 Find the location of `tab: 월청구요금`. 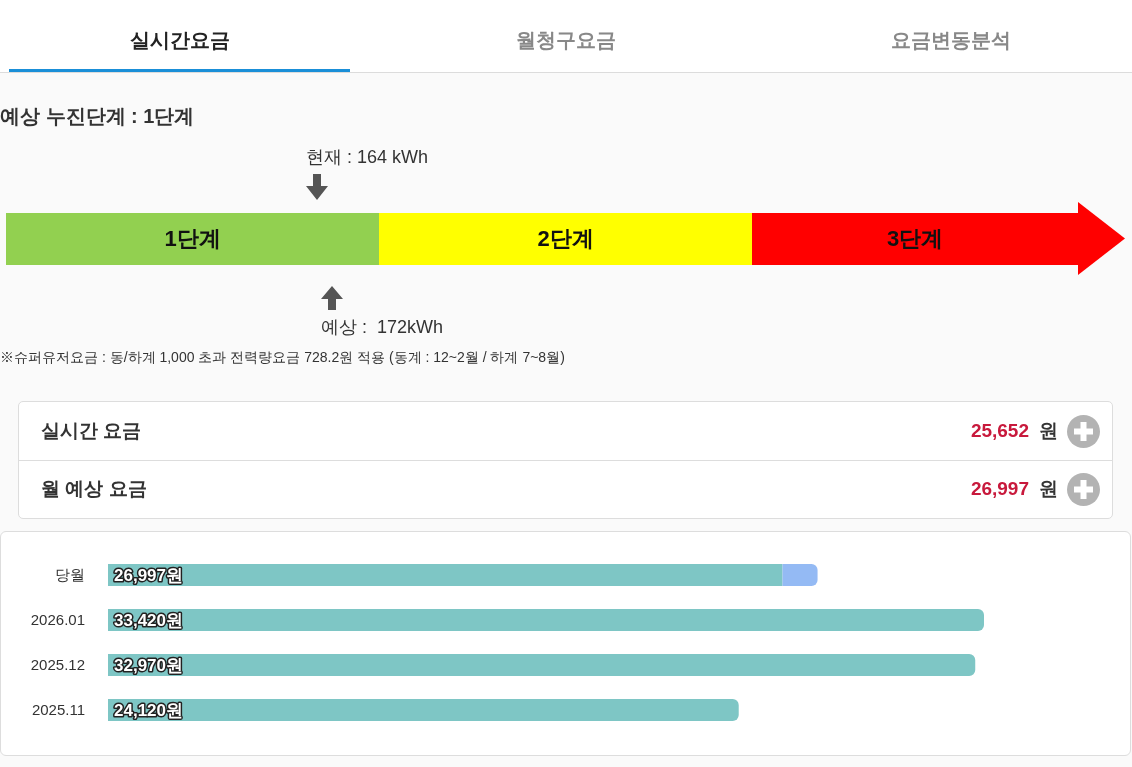

tab: 월청구요금 is located at coordinates (566, 36).